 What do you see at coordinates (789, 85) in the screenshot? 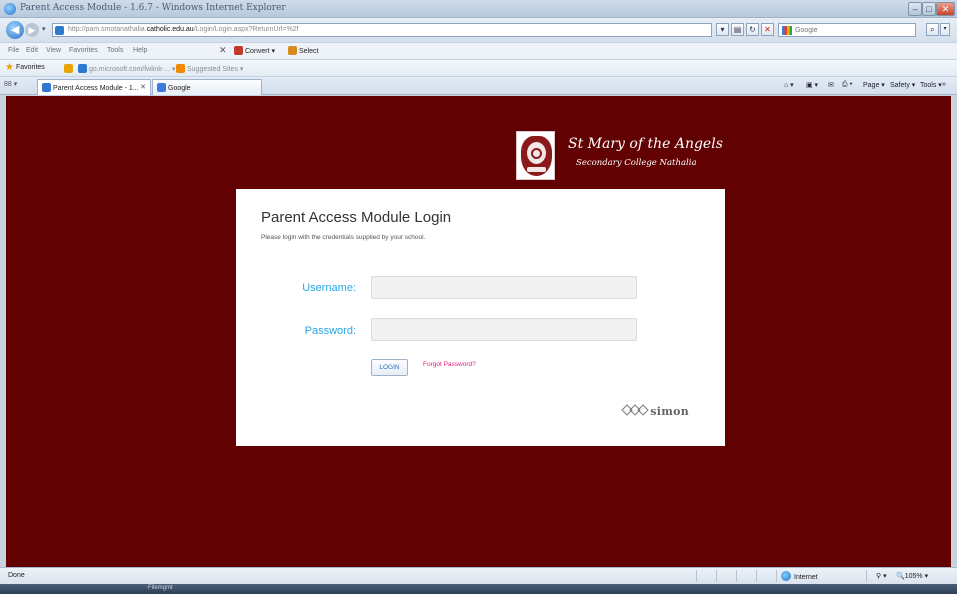
I see `home-icon: ⌂ ▾` at bounding box center [789, 85].